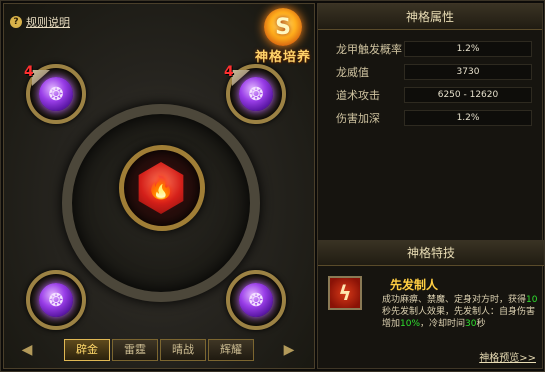 The image size is (545, 372). What do you see at coordinates (159, 350) in the screenshot?
I see `sigil-tabs: 辟金 雷霆 晴战 辉耀` at bounding box center [159, 350].